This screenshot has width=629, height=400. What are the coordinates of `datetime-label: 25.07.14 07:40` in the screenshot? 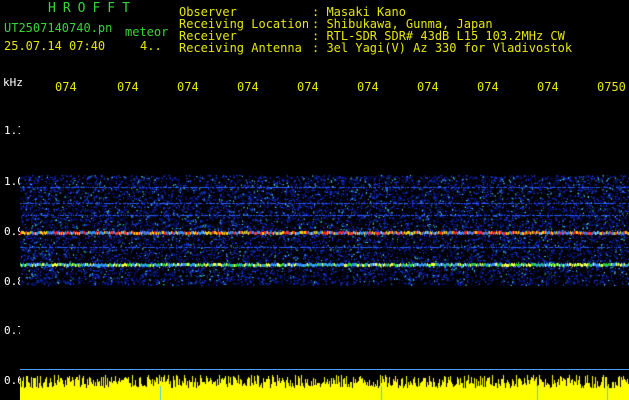 It's located at (55, 46).